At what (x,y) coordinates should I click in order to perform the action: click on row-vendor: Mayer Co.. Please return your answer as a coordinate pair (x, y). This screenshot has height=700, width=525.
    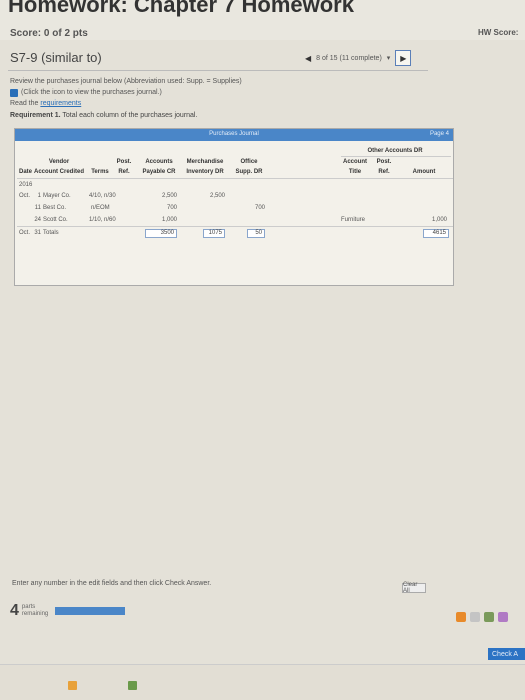
    Looking at the image, I should click on (57, 196).